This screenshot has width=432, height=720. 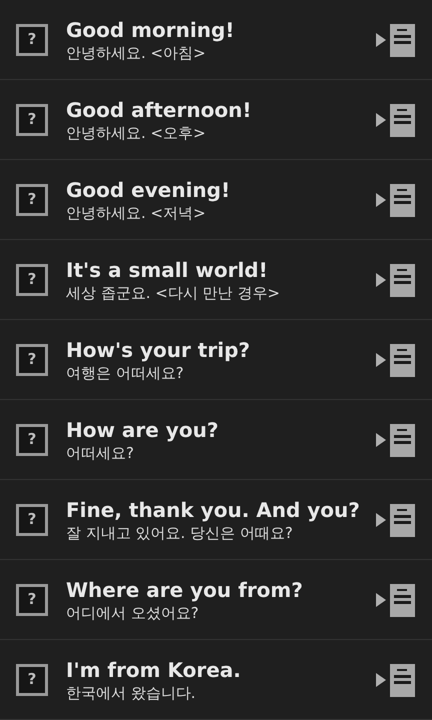 What do you see at coordinates (136, 212) in the screenshot?
I see `korean-translation: 안녕하세요. <저녁>` at bounding box center [136, 212].